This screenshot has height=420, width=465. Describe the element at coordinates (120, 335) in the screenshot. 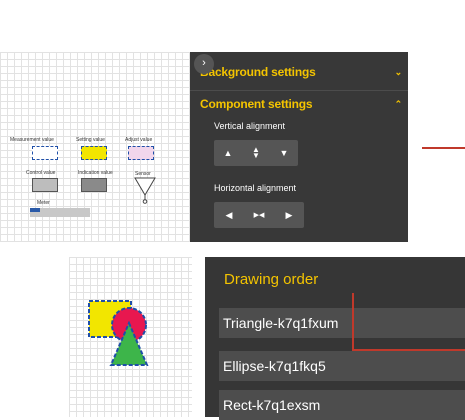

I see `composed-shapes` at that location.